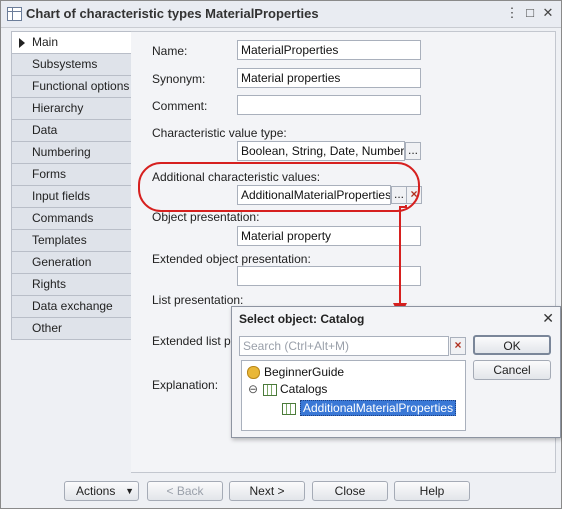 This screenshot has height=509, width=562. I want to click on menu-icon: ⋮, so click(512, 13).